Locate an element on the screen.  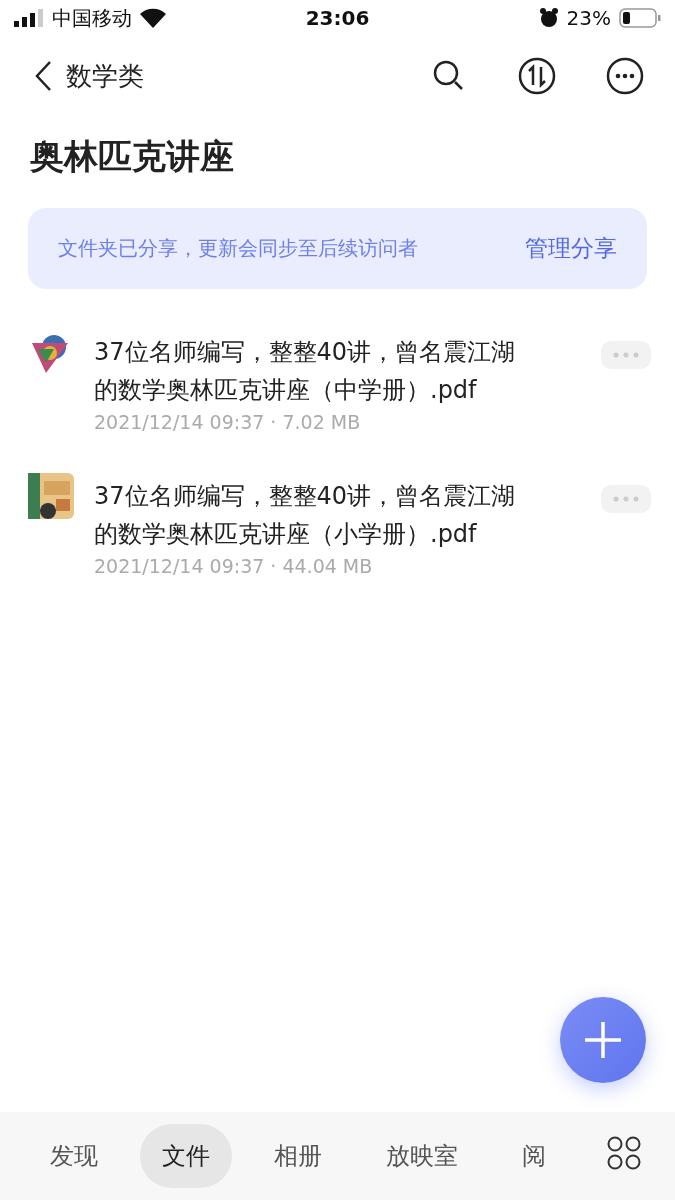
add-button is located at coordinates (603, 1040).